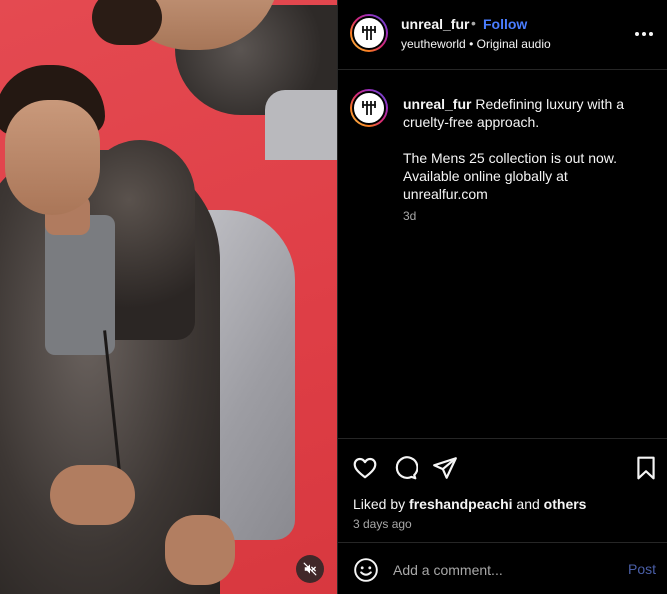 Image resolution: width=667 pixels, height=594 pixels. Describe the element at coordinates (379, 504) in the screenshot. I see `likes-prefix: Liked by` at that location.